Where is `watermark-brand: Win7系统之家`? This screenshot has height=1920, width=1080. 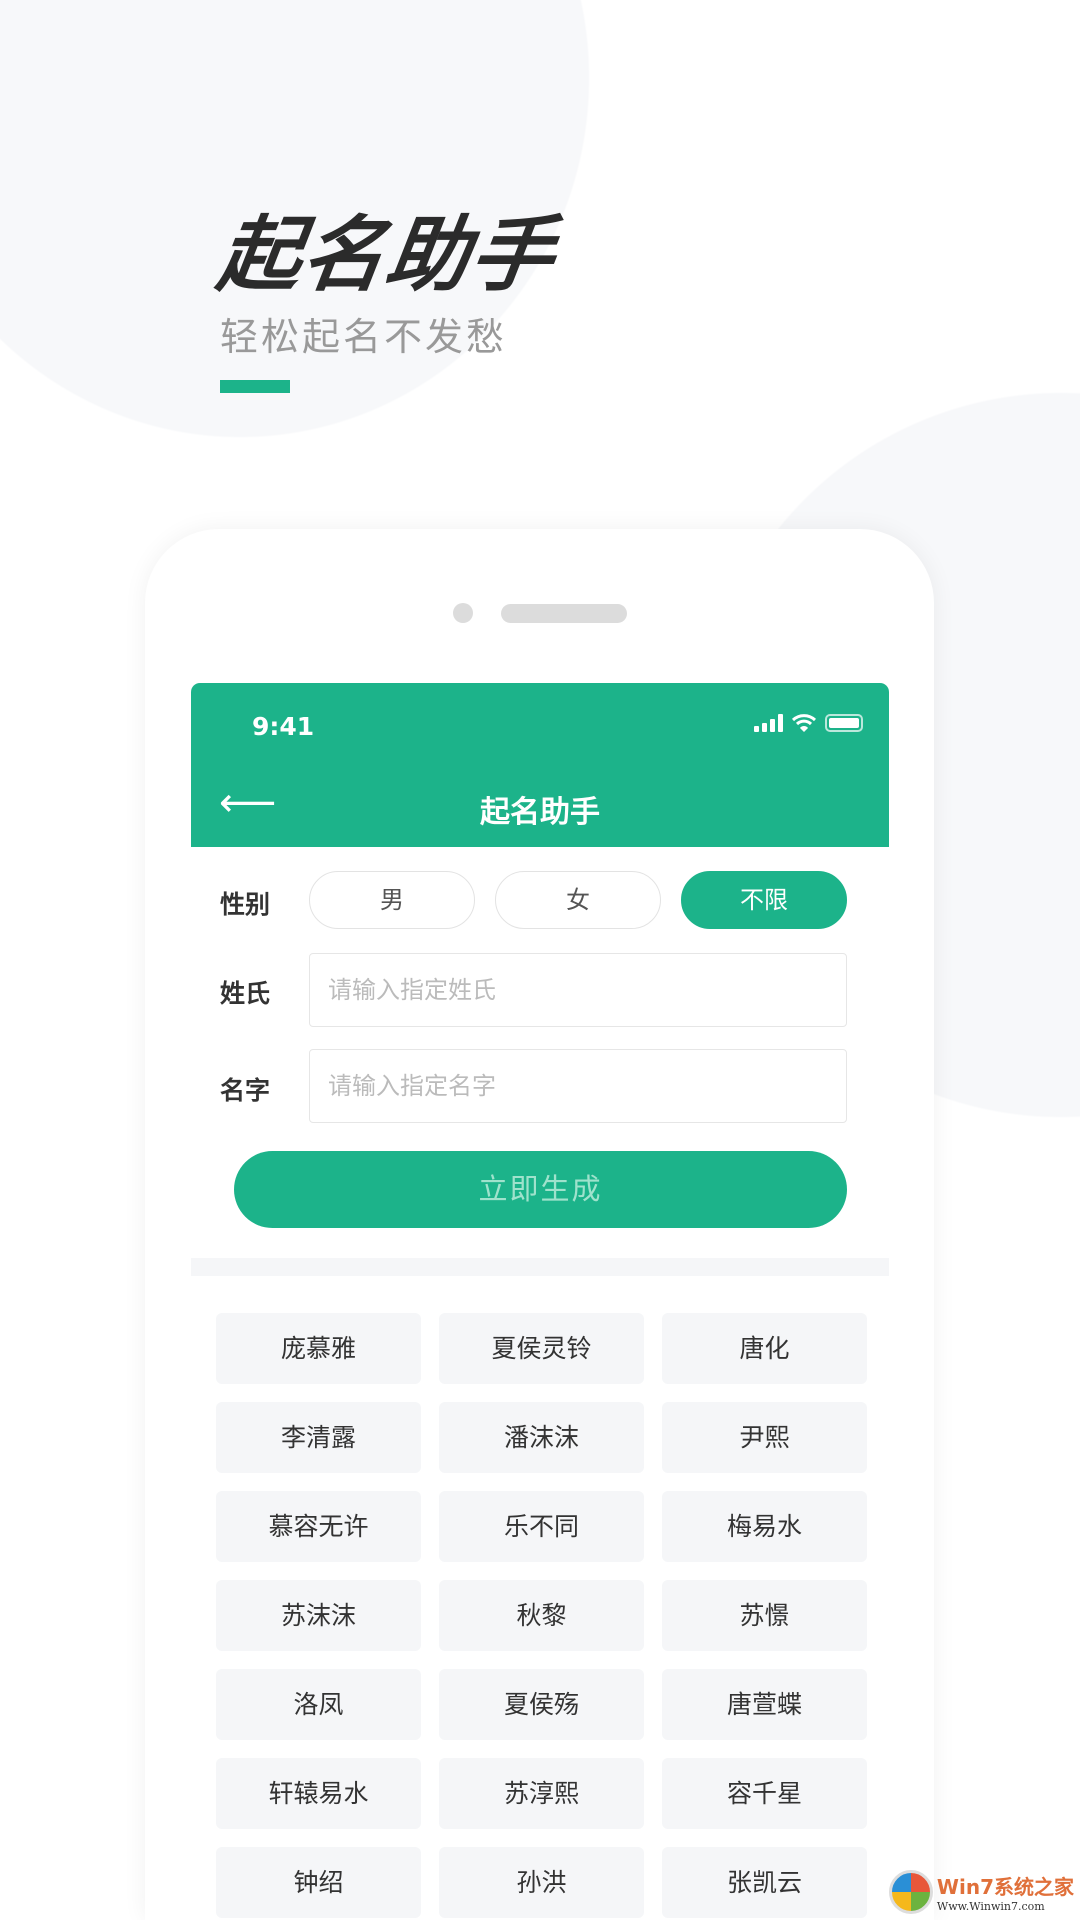
watermark-brand: Win7系统之家 is located at coordinates (1005, 1887).